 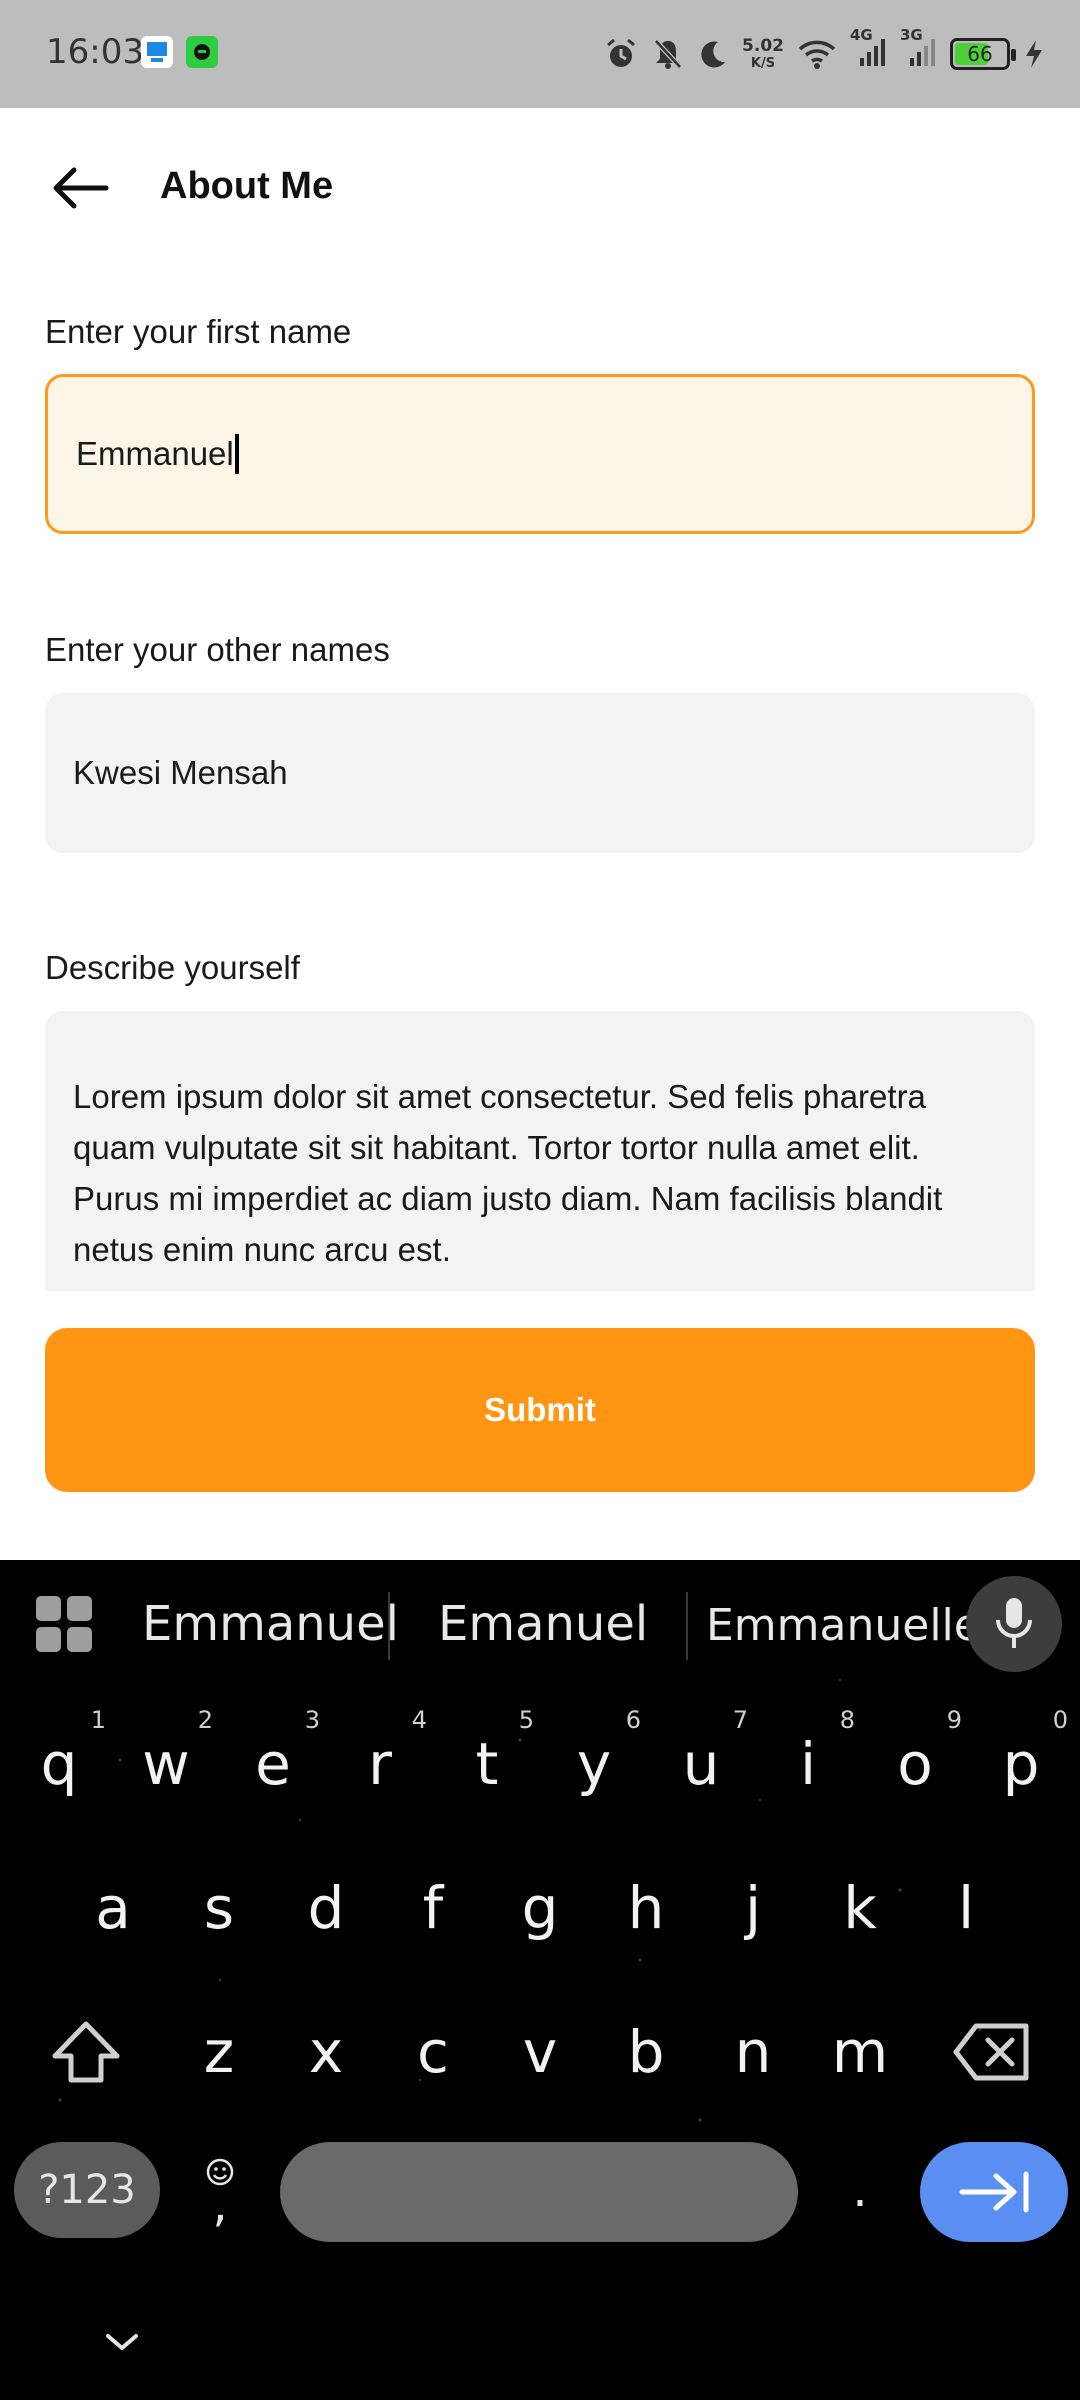 What do you see at coordinates (540, 454) in the screenshot?
I see `first-name-input: Emmanuel` at bounding box center [540, 454].